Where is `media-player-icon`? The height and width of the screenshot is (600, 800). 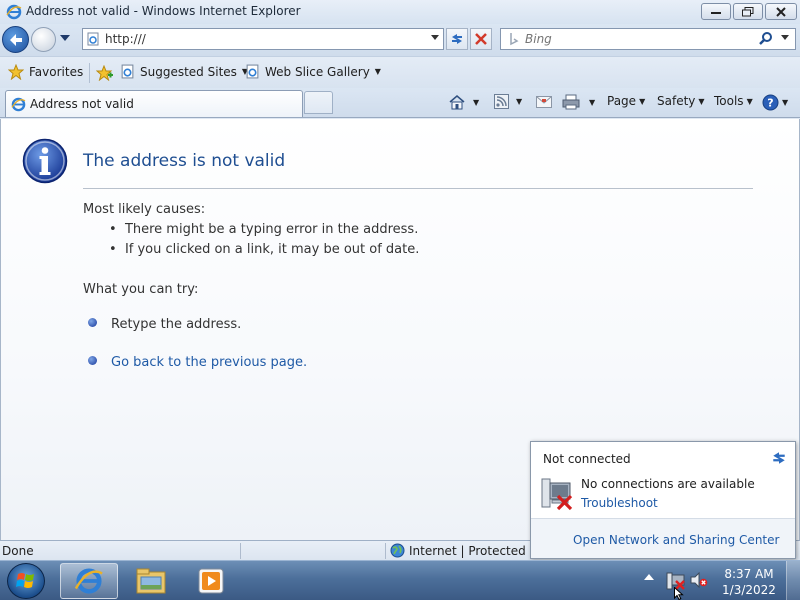
media-player-icon is located at coordinates (211, 581).